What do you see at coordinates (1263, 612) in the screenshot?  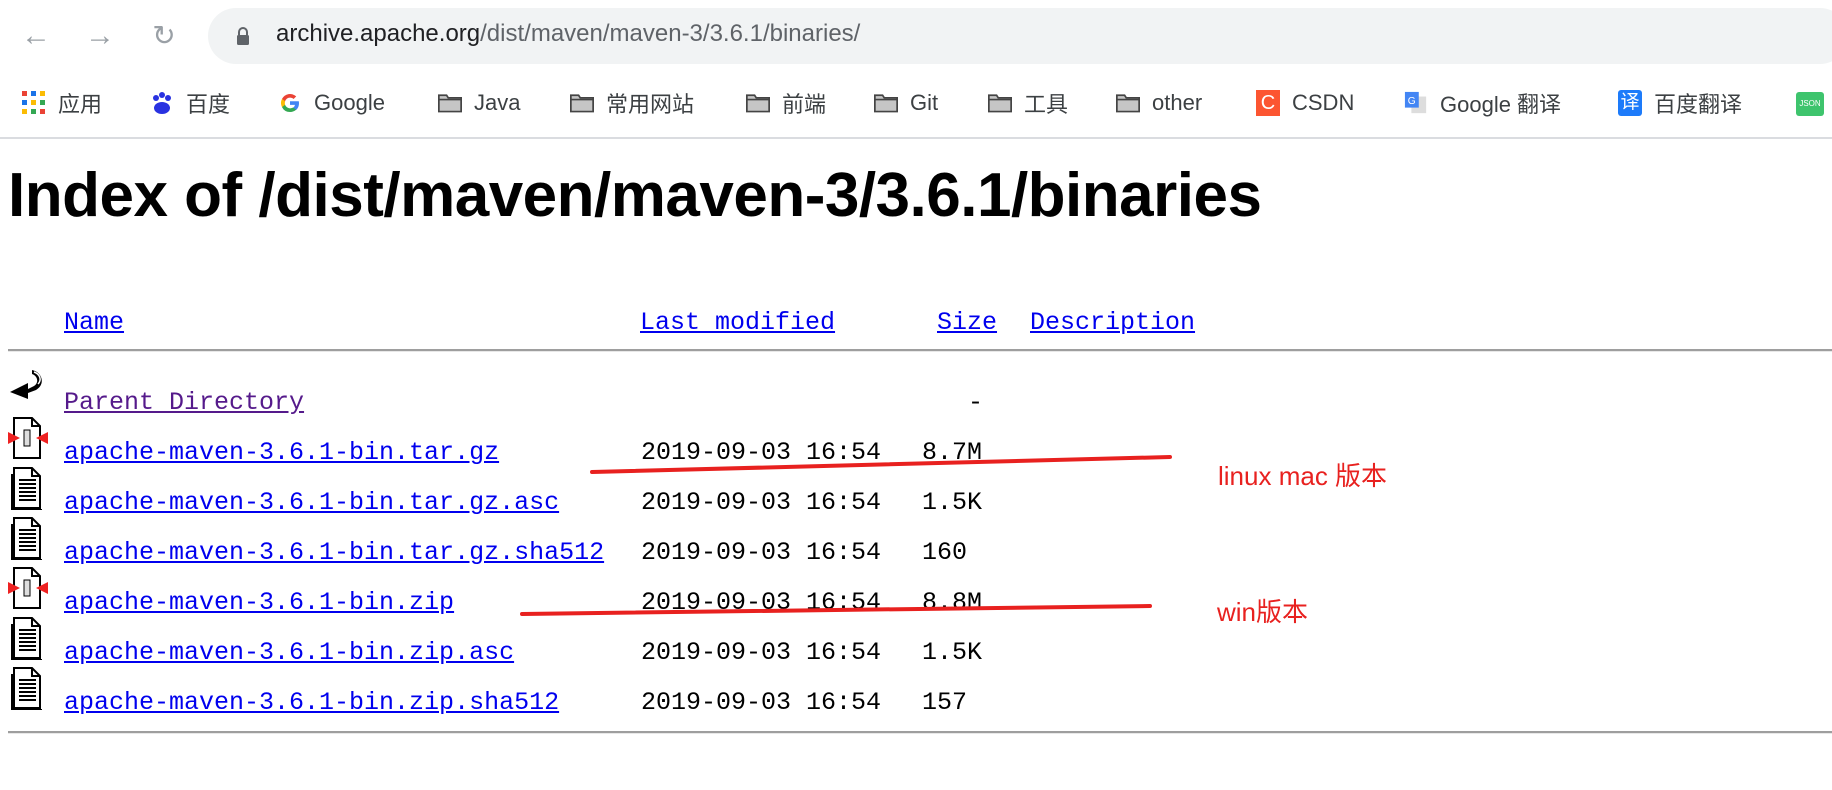 I see `win-annotation: win版本` at bounding box center [1263, 612].